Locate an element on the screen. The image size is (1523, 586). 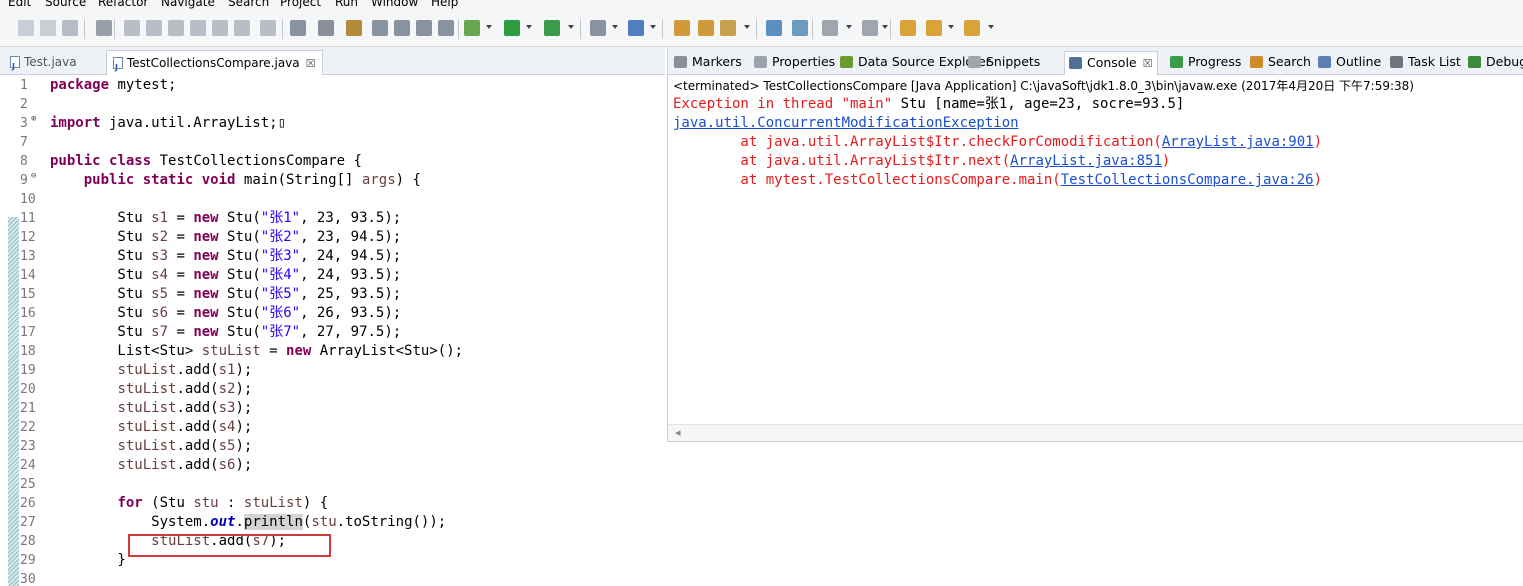
menu-search: Search is located at coordinates (248, 4).